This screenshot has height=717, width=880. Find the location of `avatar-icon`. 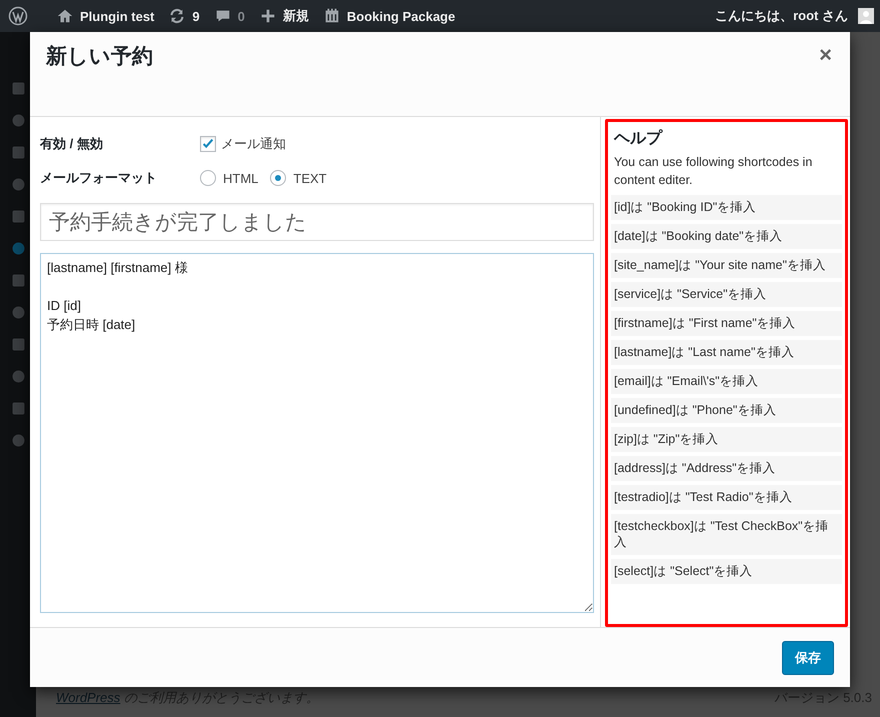

avatar-icon is located at coordinates (866, 16).